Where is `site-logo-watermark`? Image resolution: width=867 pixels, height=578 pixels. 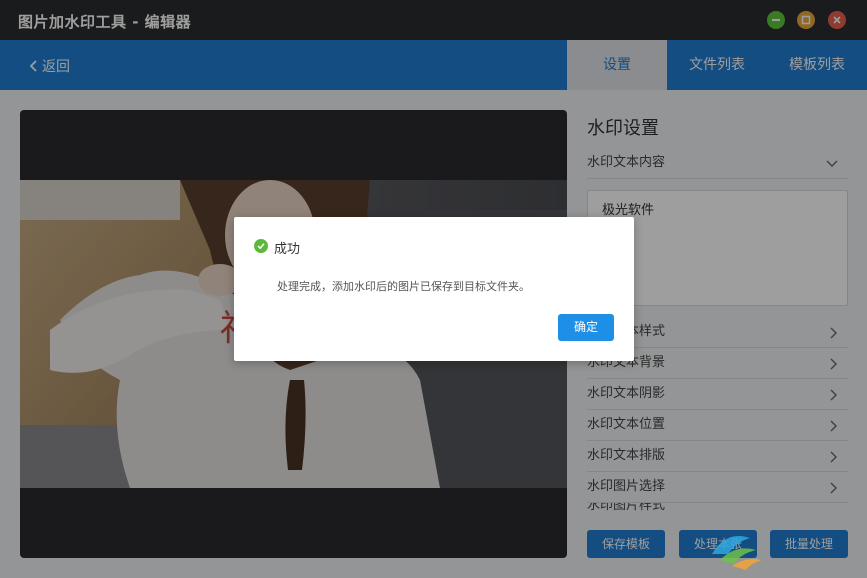 site-logo-watermark is located at coordinates (737, 553).